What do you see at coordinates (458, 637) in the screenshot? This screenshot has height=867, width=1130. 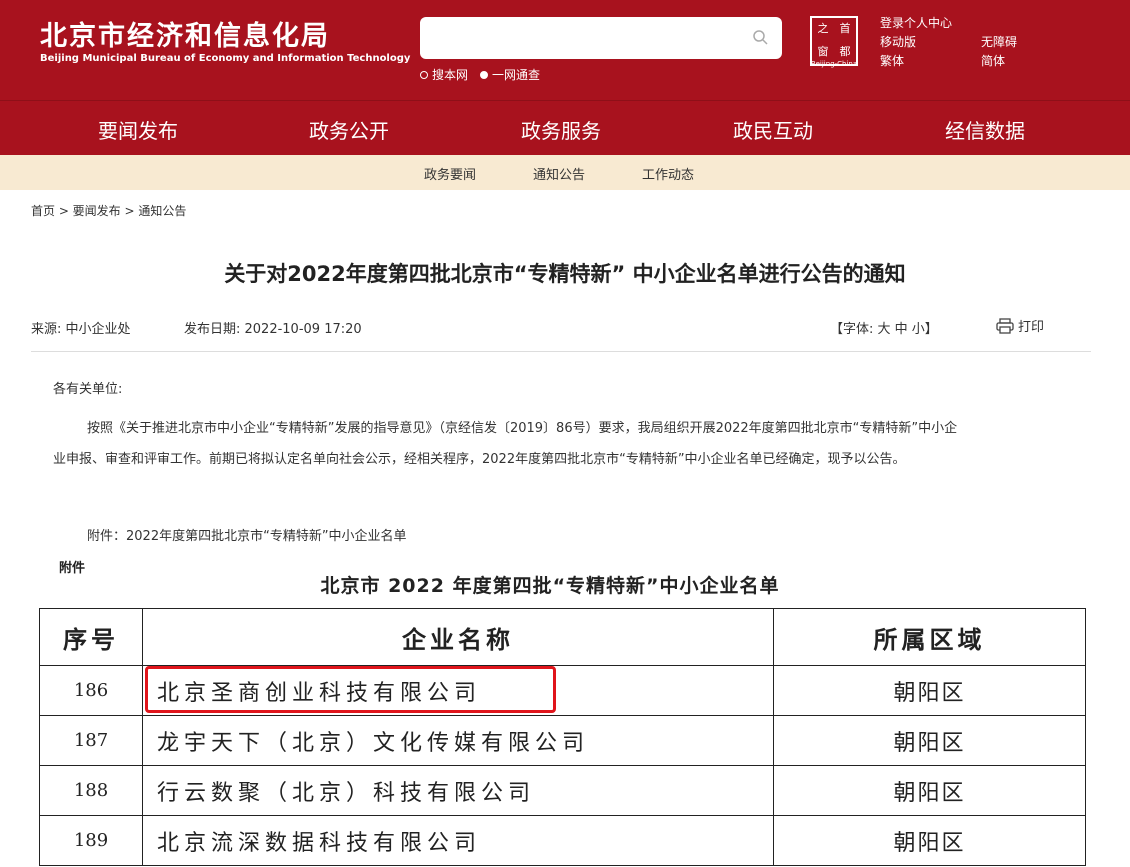 I see `header-company: 企业名称` at bounding box center [458, 637].